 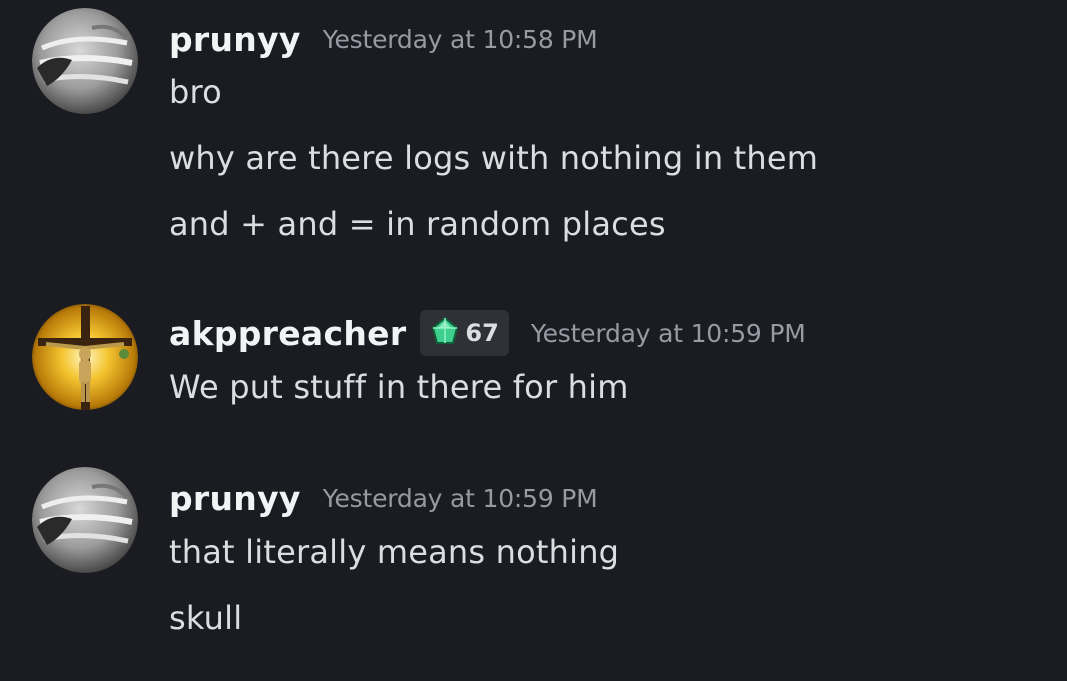 What do you see at coordinates (464, 333) in the screenshot?
I see `user-badge: 67` at bounding box center [464, 333].